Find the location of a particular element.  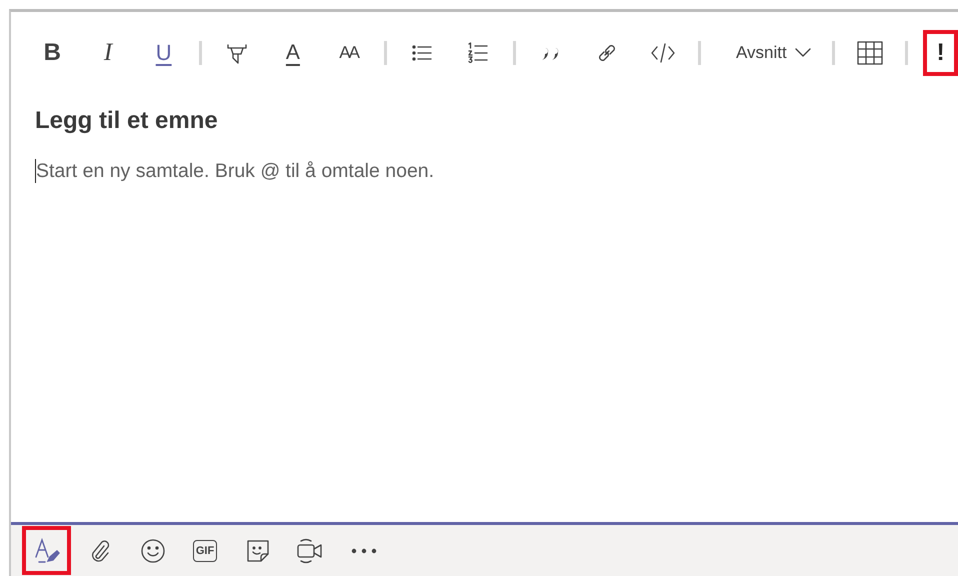

highlighter-icon is located at coordinates (237, 53).